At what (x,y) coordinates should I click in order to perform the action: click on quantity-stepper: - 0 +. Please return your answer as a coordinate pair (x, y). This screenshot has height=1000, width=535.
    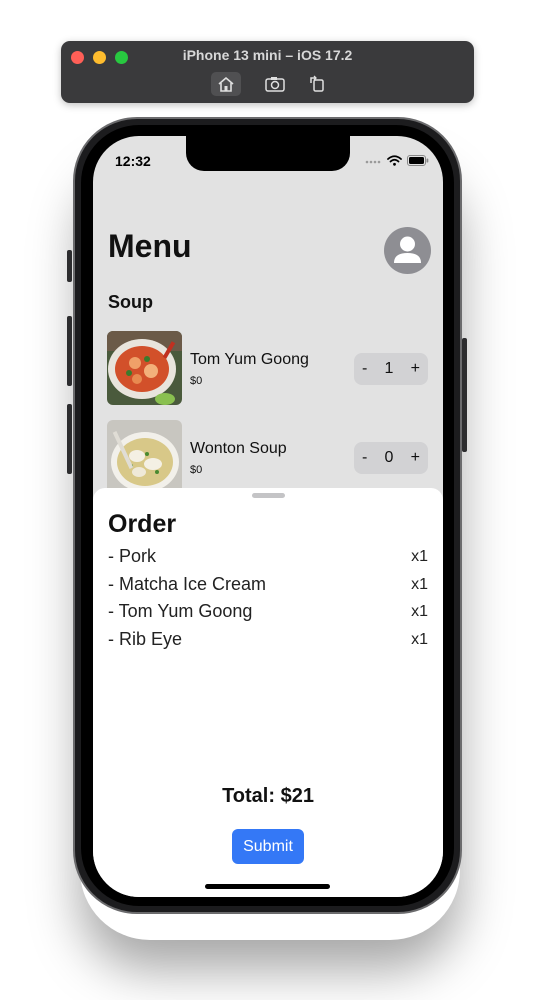
    Looking at the image, I should click on (391, 458).